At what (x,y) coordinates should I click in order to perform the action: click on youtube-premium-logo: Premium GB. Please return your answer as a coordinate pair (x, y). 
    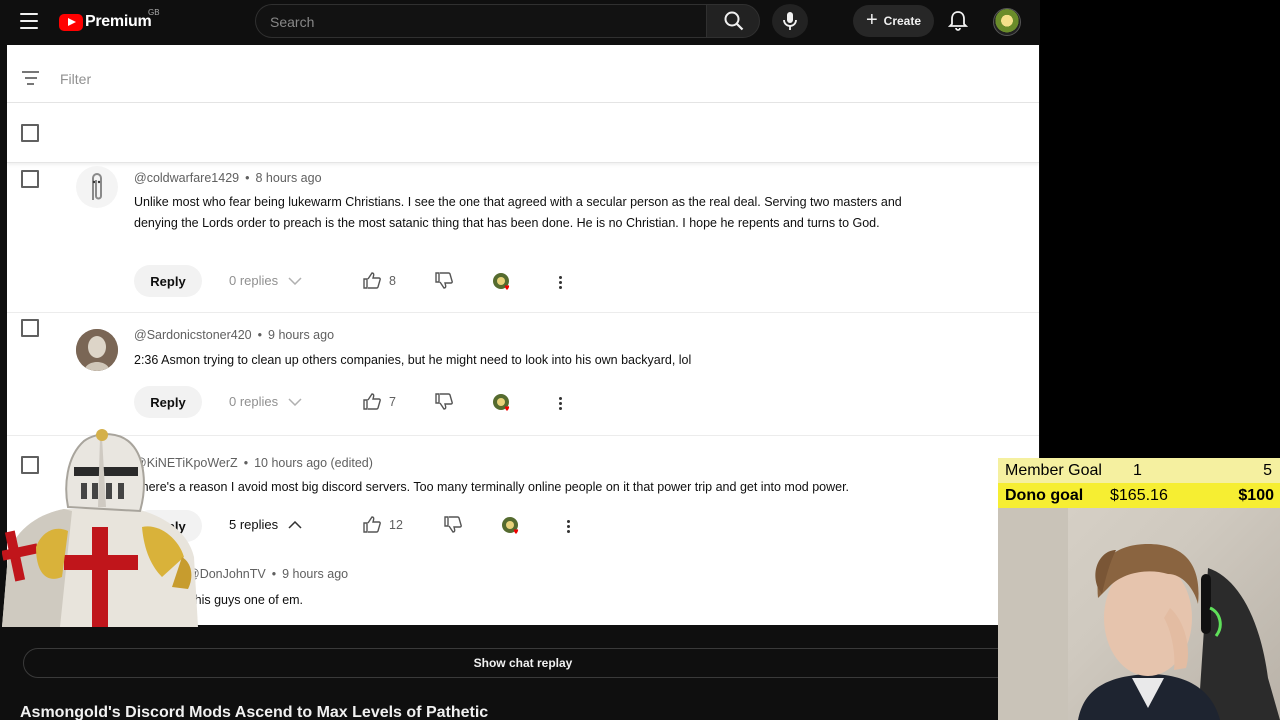
    Looking at the image, I should click on (109, 20).